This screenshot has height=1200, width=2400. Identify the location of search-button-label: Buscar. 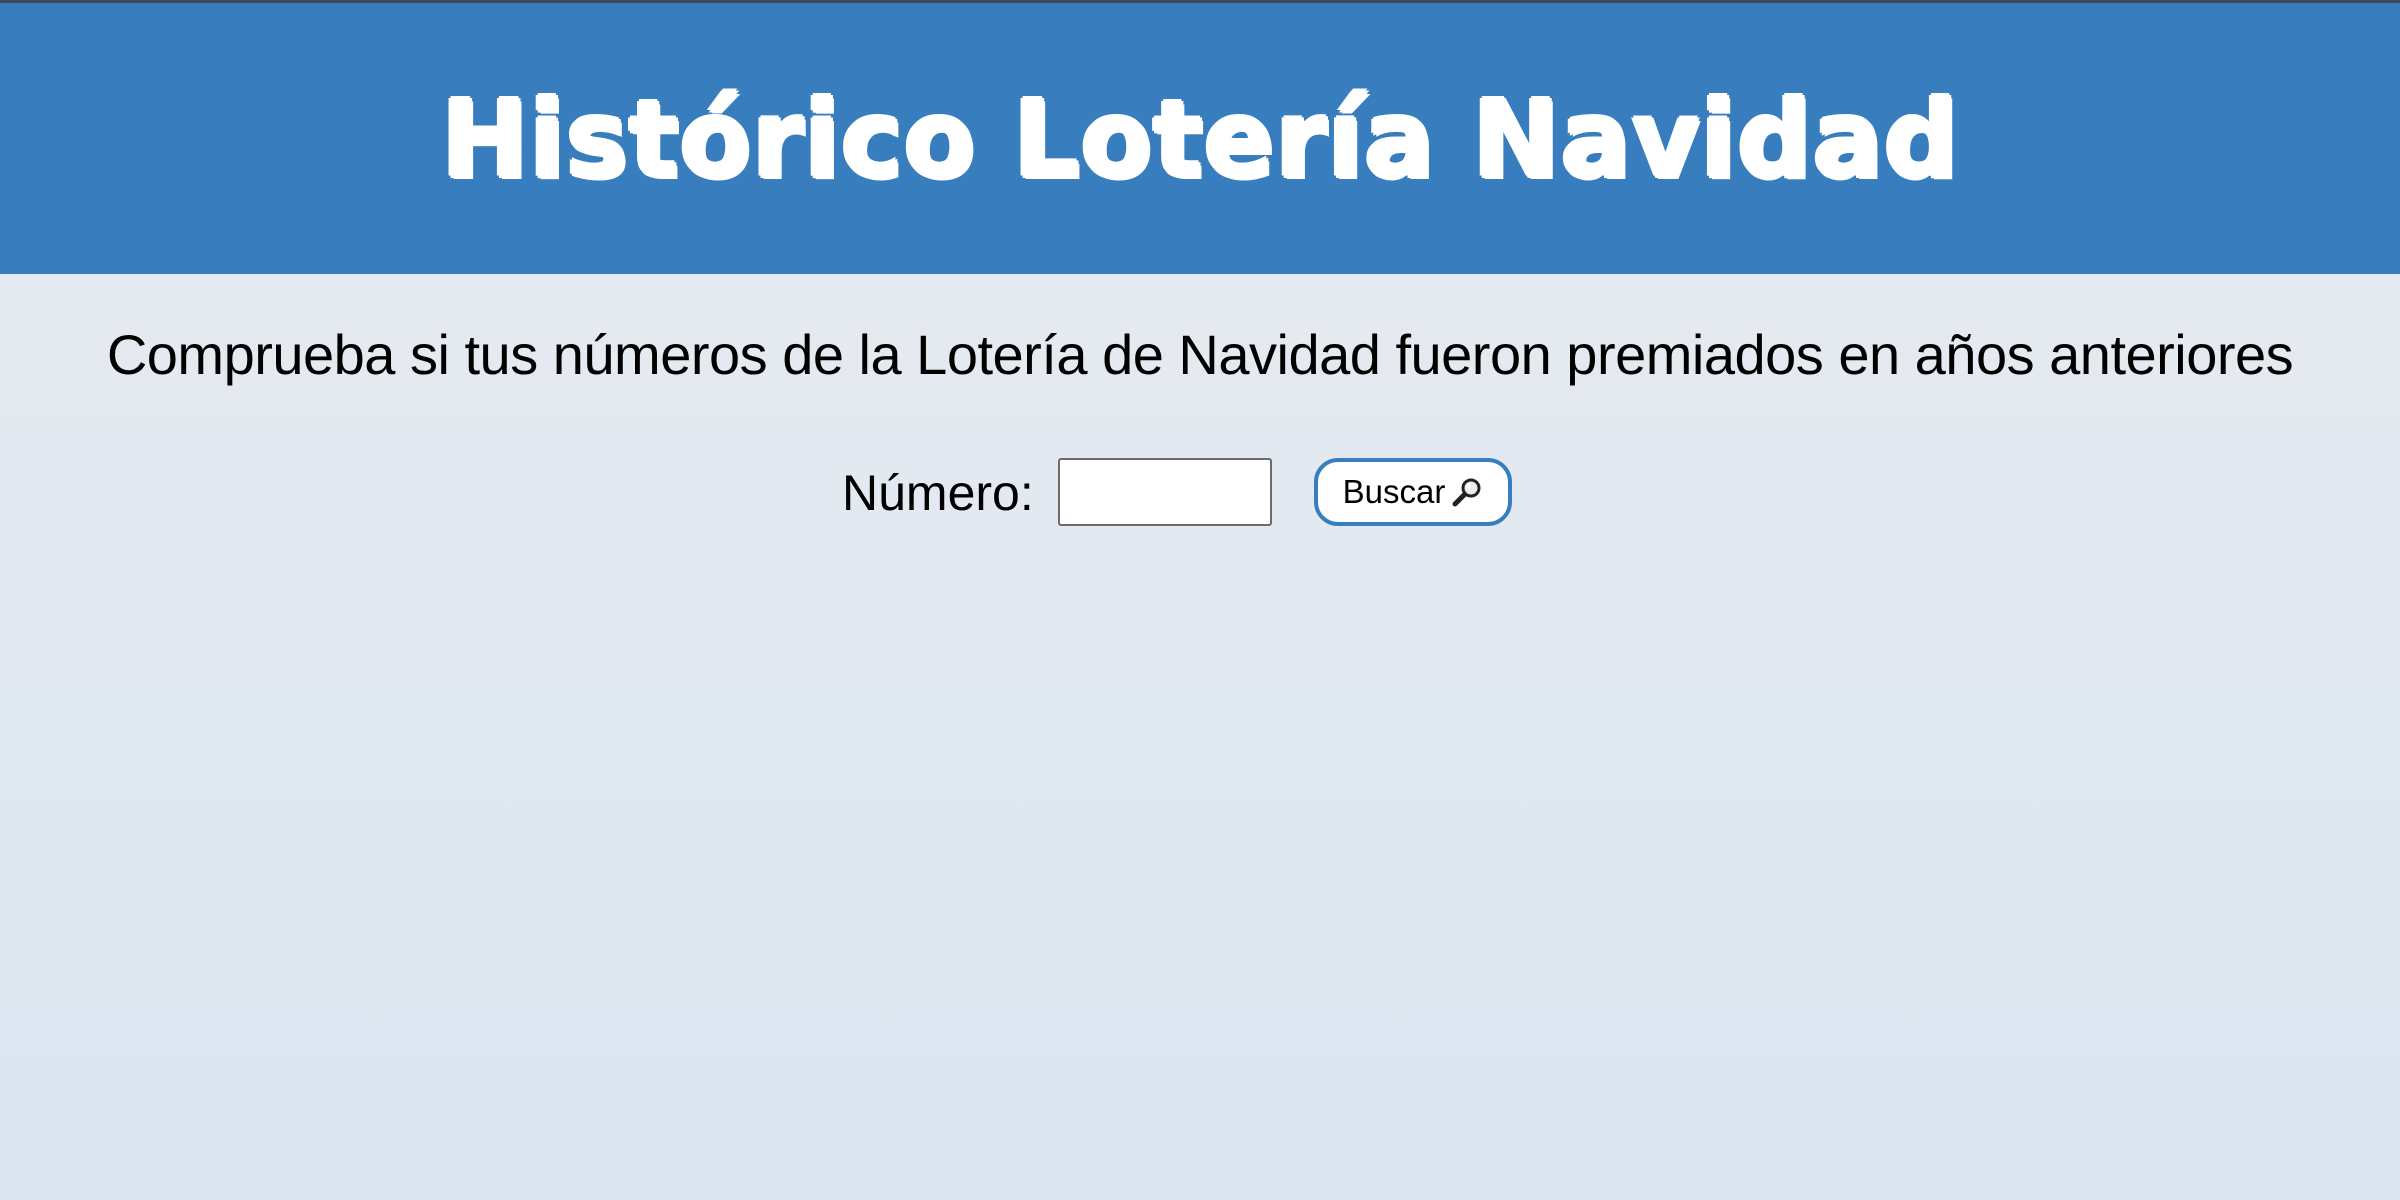
(1394, 491).